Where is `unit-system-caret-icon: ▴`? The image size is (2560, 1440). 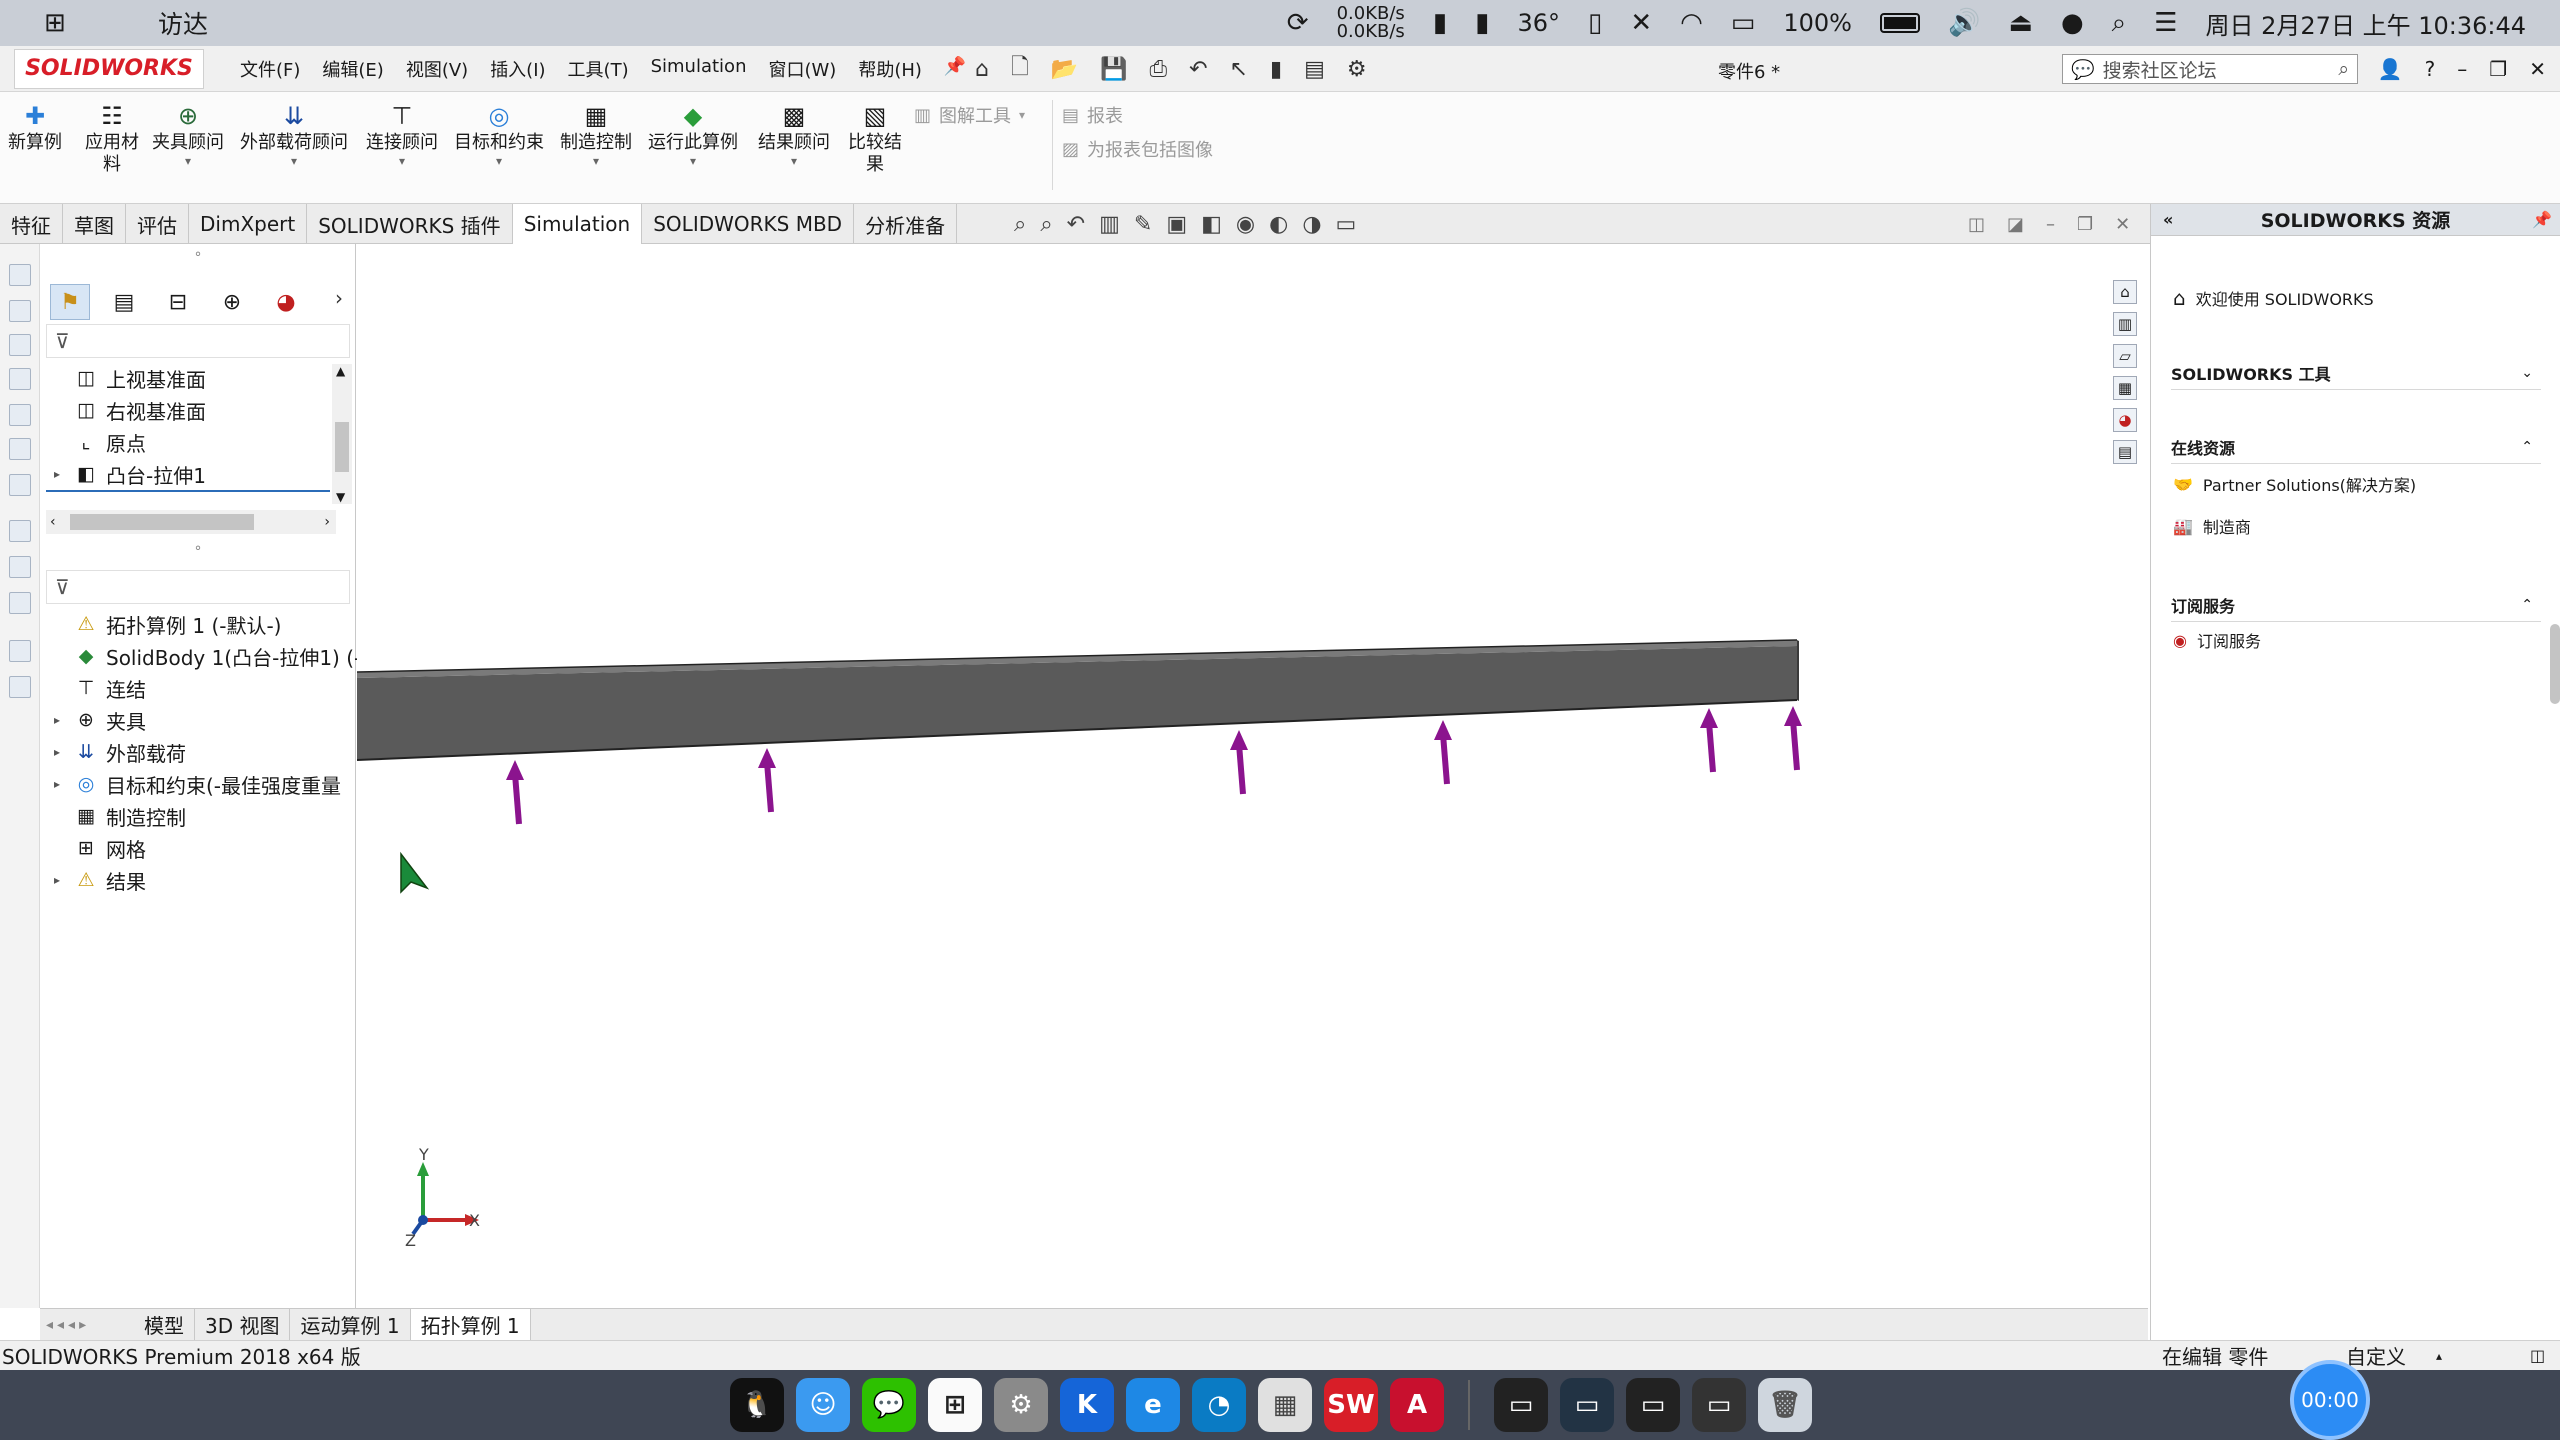 unit-system-caret-icon: ▴ is located at coordinates (2439, 1356).